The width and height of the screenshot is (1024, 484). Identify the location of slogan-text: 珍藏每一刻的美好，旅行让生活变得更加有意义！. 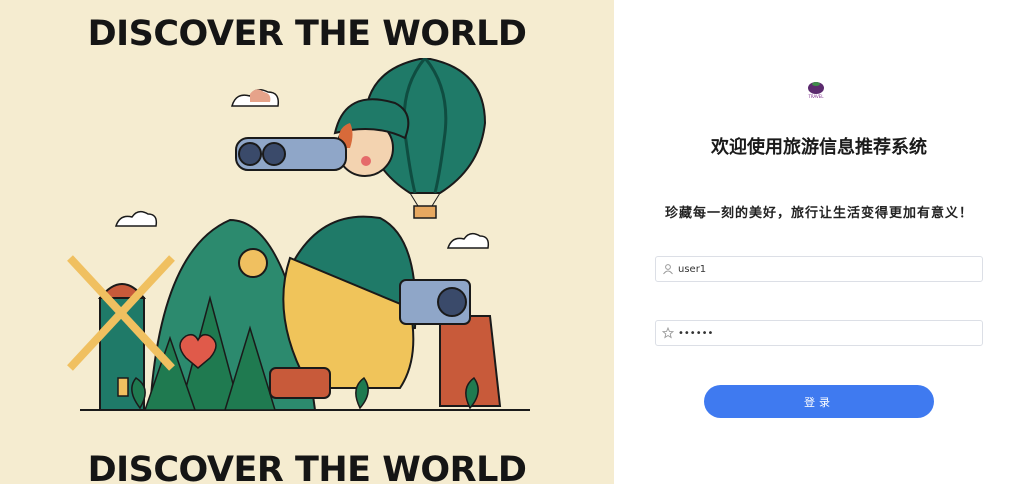
(818, 213).